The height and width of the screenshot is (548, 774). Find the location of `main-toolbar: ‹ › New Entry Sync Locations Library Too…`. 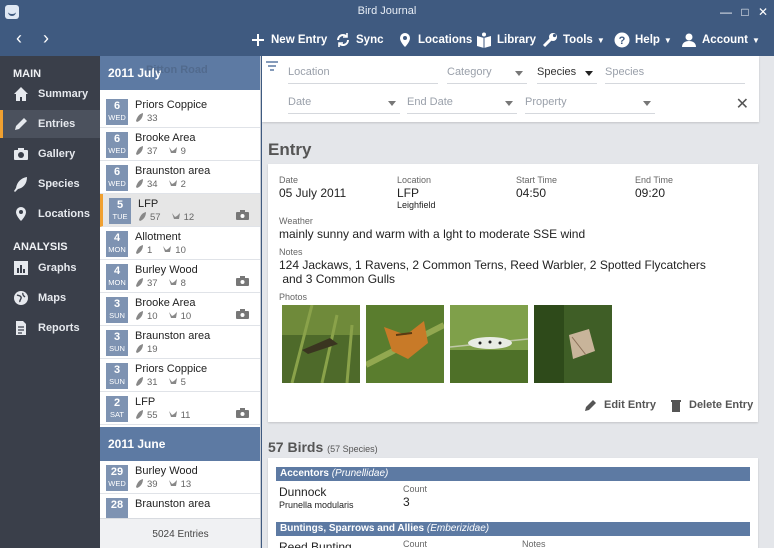

main-toolbar: ‹ › New Entry Sync Locations Library Too… is located at coordinates (387, 40).